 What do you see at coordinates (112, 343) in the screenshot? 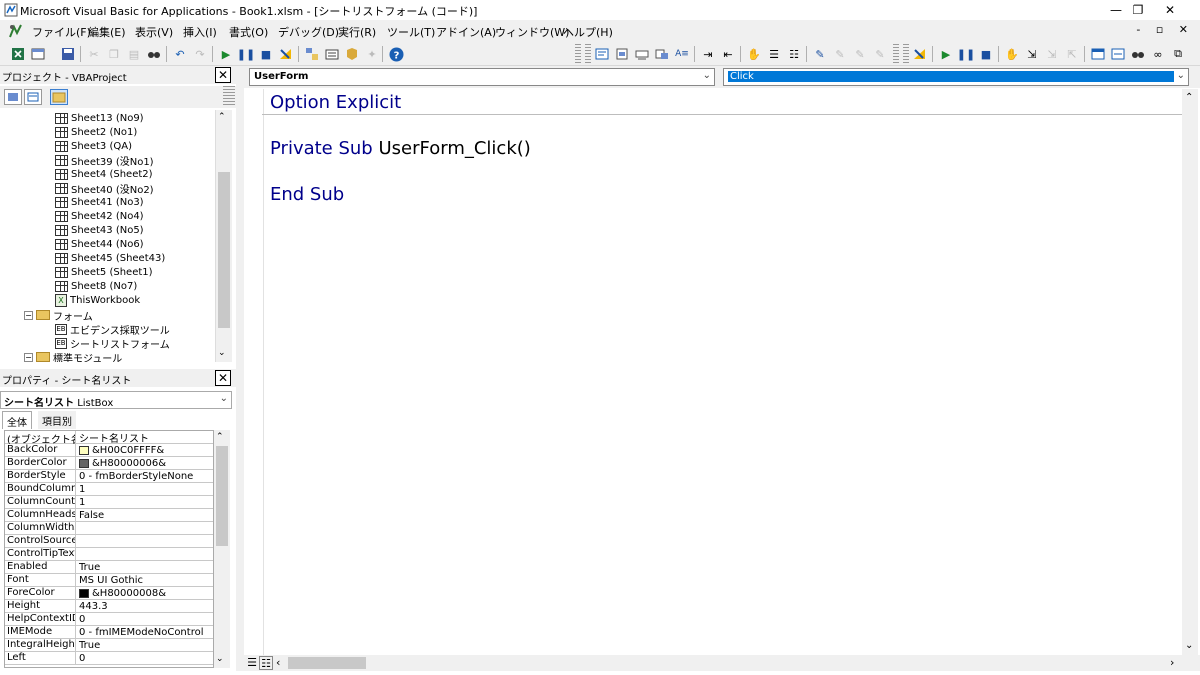
I see `tree-item-form: EB シートリストフォーム` at bounding box center [112, 343].